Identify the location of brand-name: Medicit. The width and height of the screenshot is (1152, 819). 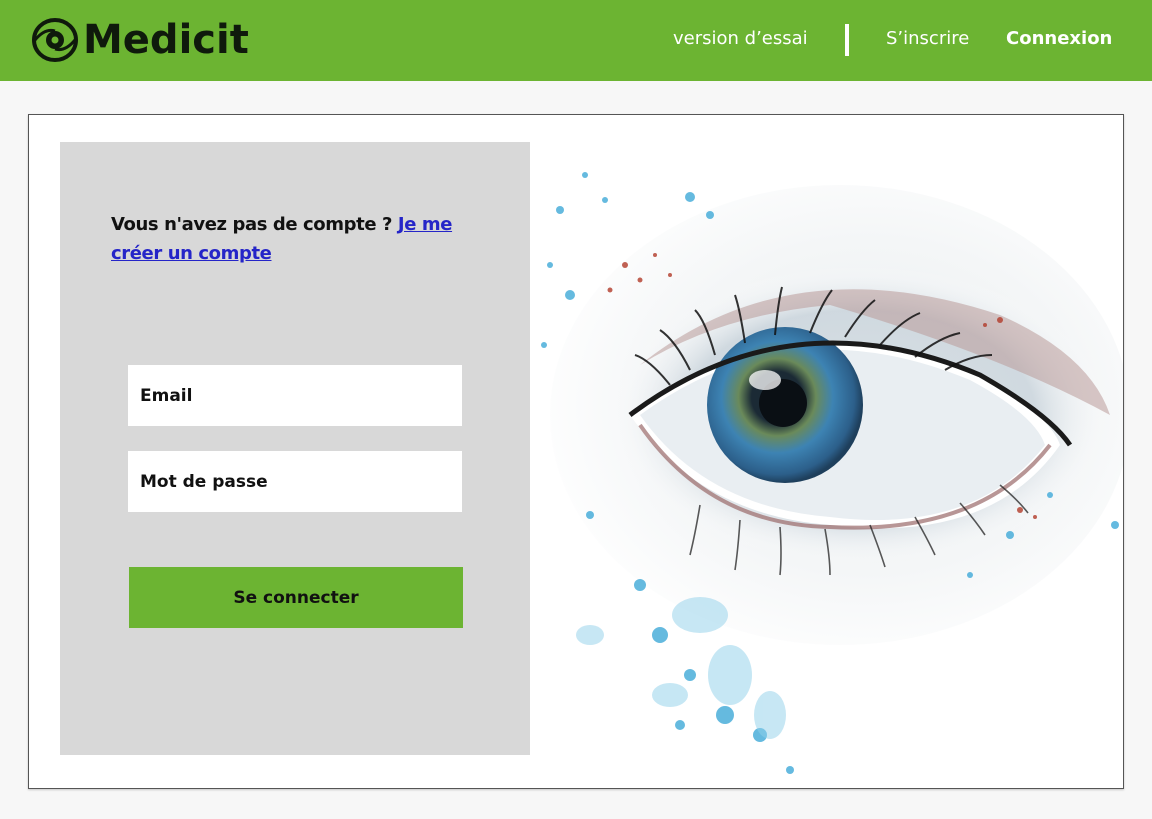
(166, 40).